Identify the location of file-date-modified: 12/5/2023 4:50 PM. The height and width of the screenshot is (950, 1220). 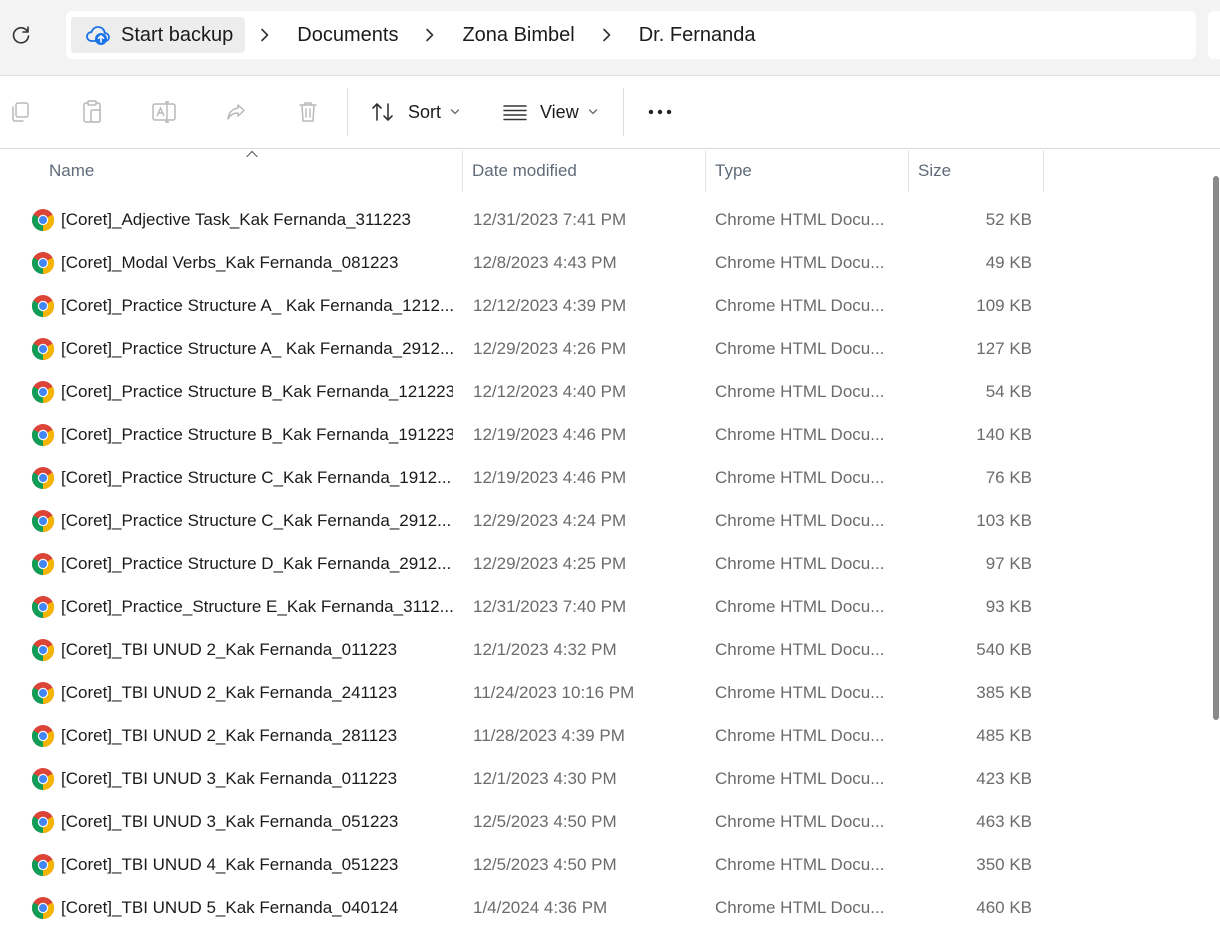
(545, 864).